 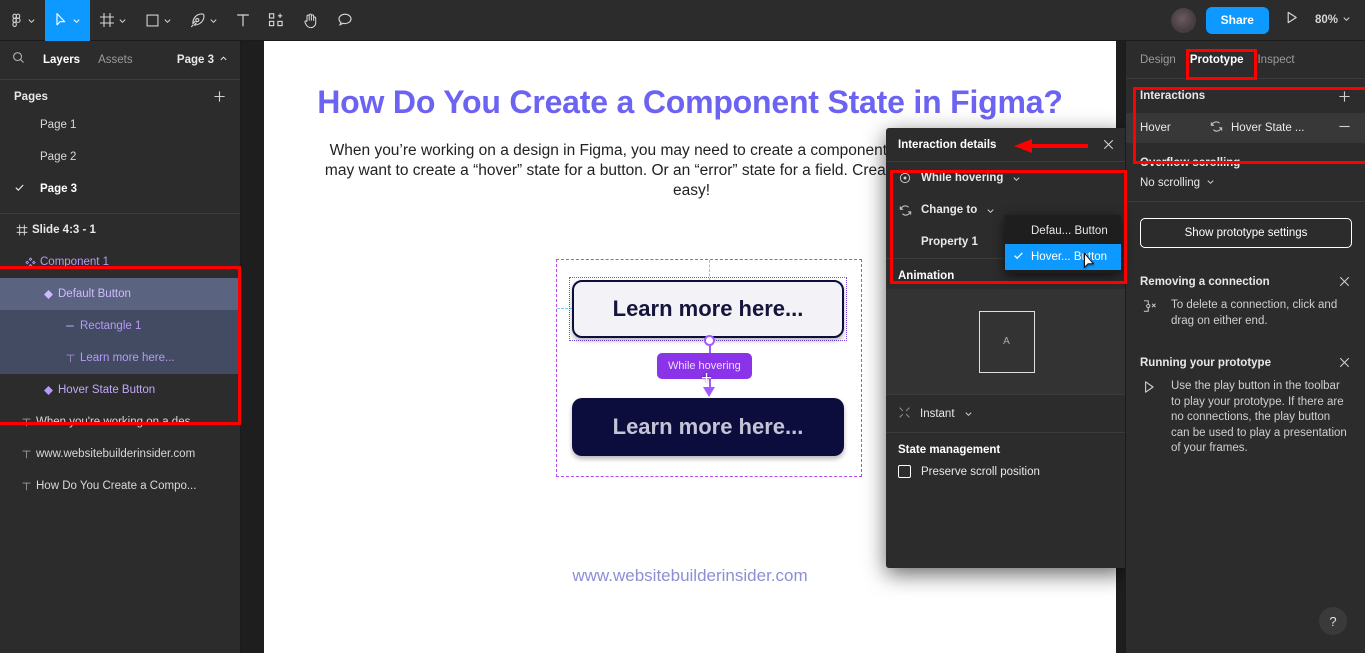 I want to click on prototype-connection-handle, so click(x=709, y=340).